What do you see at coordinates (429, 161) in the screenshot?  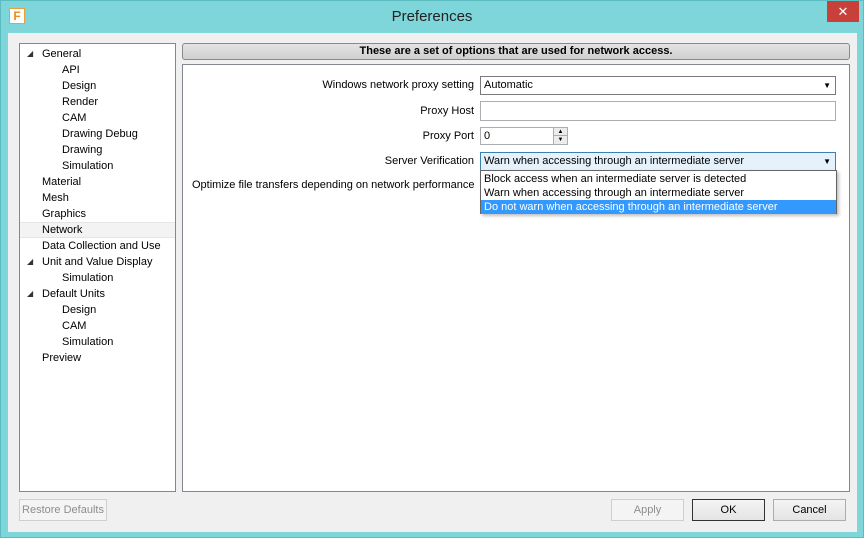 I see `server-verification-label: Server Verification` at bounding box center [429, 161].